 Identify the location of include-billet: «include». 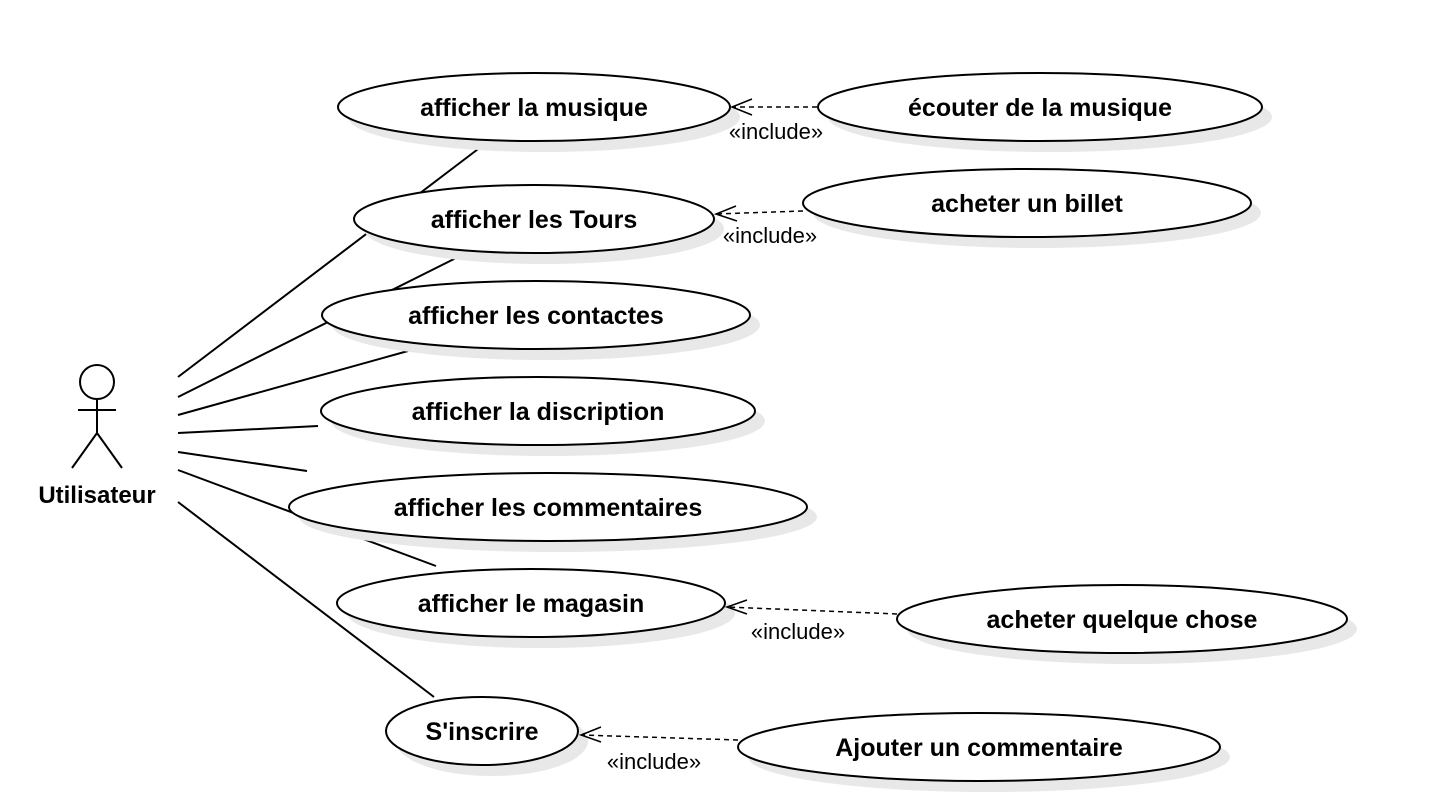
(765, 226).